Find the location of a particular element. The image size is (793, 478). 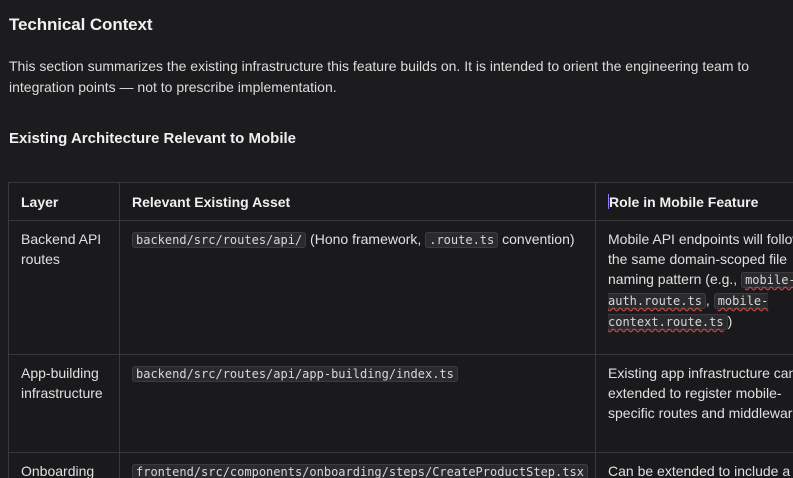

cell-text: , is located at coordinates (709, 300).